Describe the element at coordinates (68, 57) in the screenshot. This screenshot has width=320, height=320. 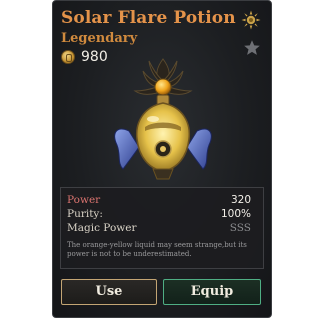
I see `coin-icon` at that location.